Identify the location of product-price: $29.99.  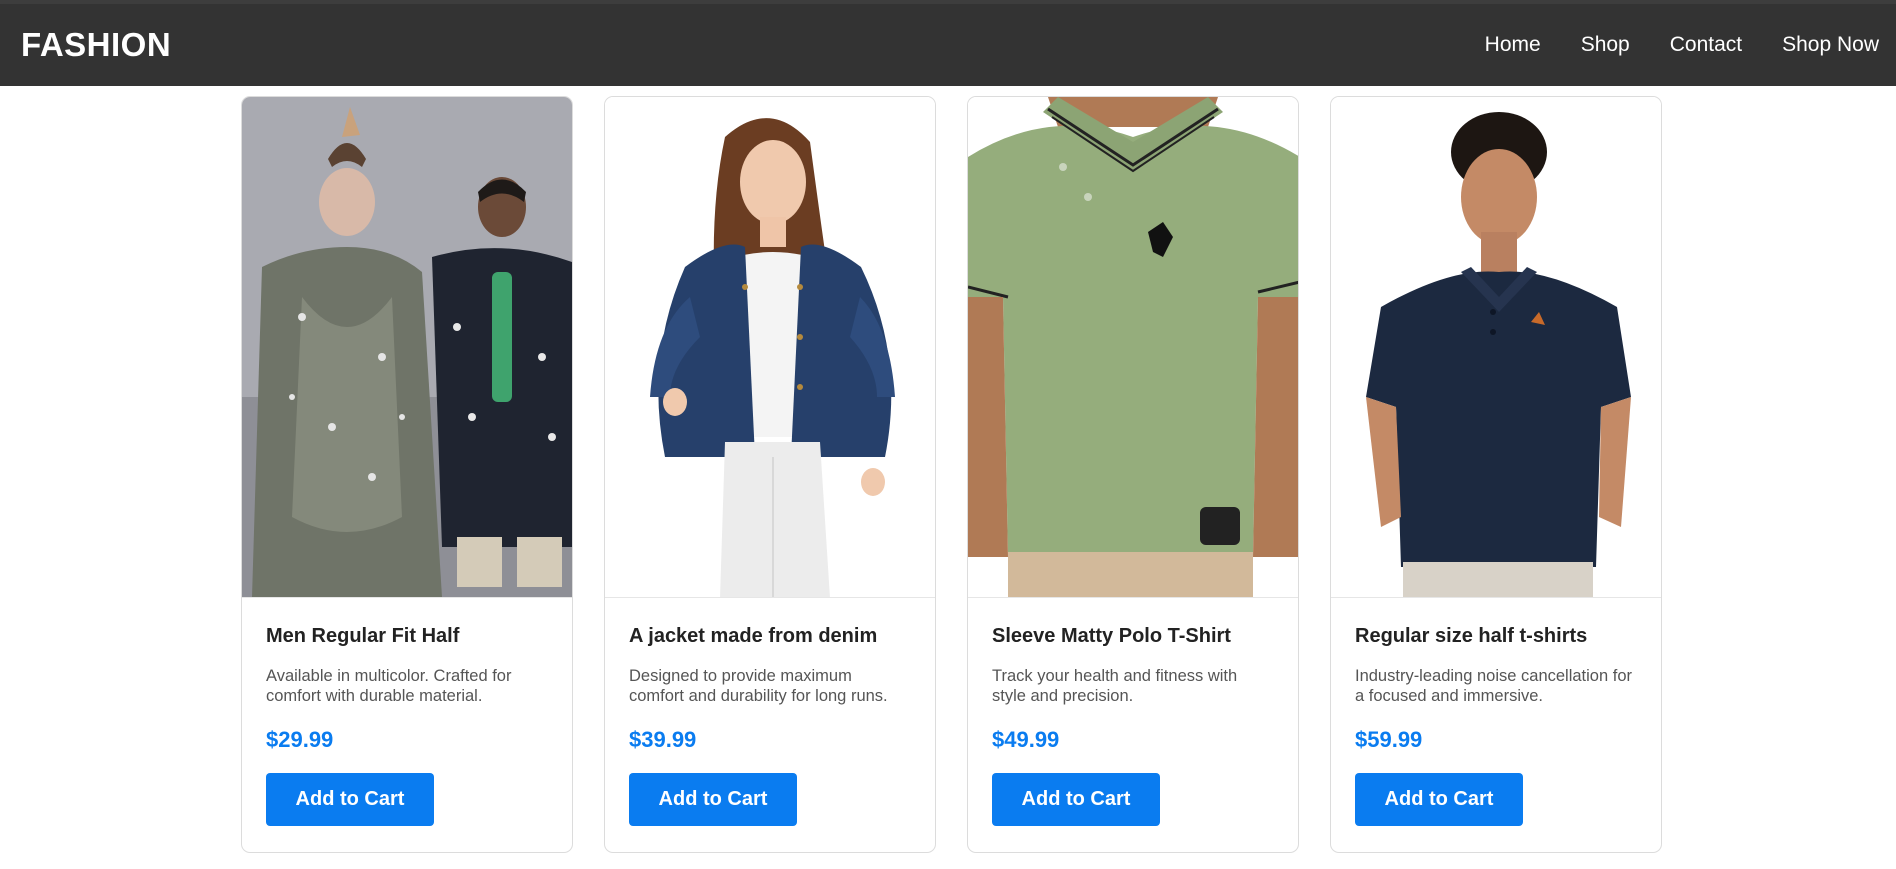
(300, 739).